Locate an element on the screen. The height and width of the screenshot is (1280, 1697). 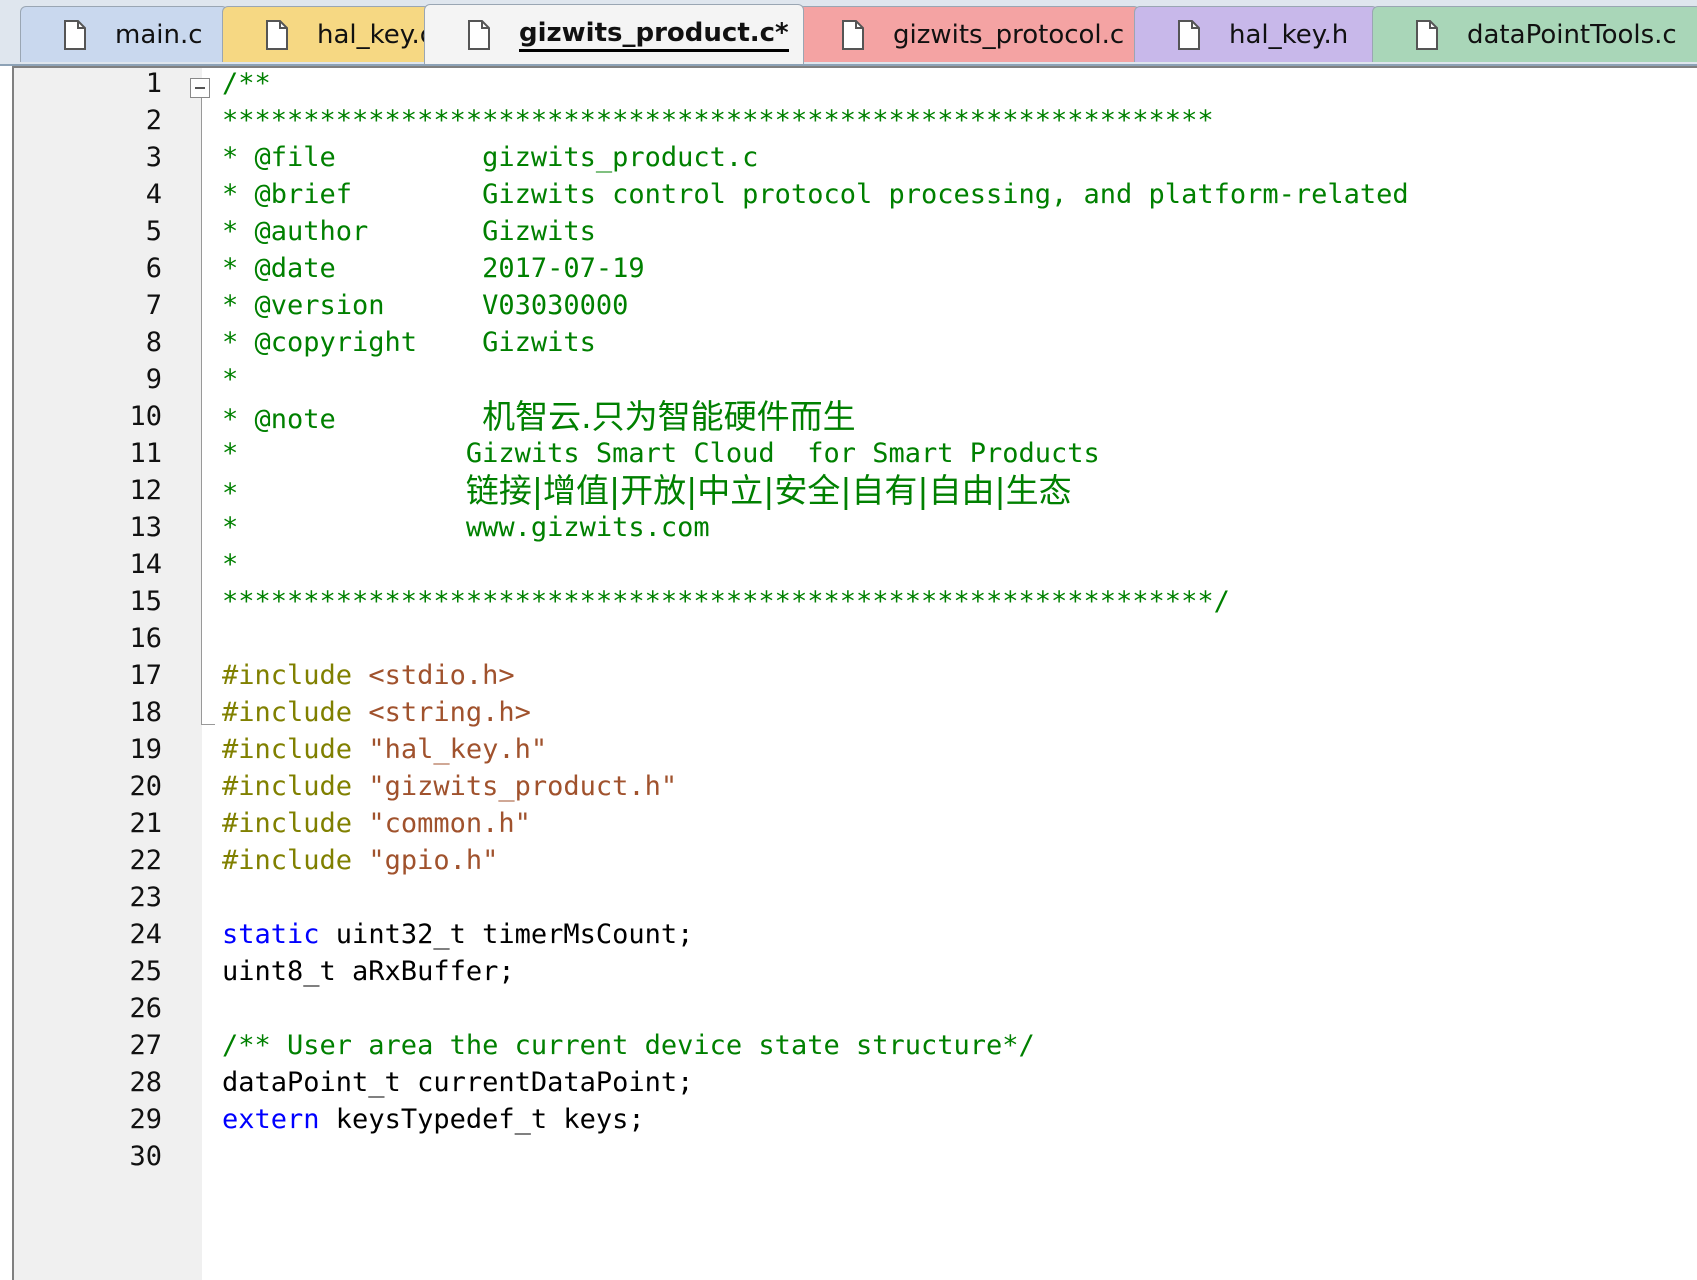
code-line: 13 * www.gizwits.com is located at coordinates (855, 528).